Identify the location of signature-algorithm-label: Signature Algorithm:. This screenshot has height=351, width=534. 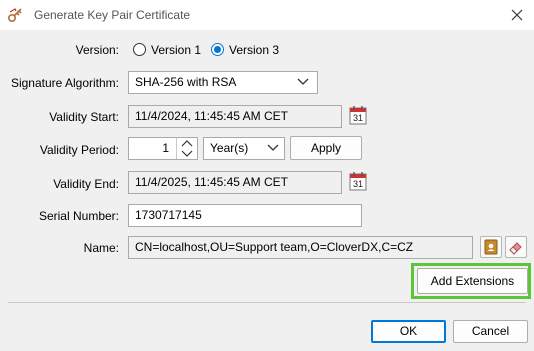
(64, 83).